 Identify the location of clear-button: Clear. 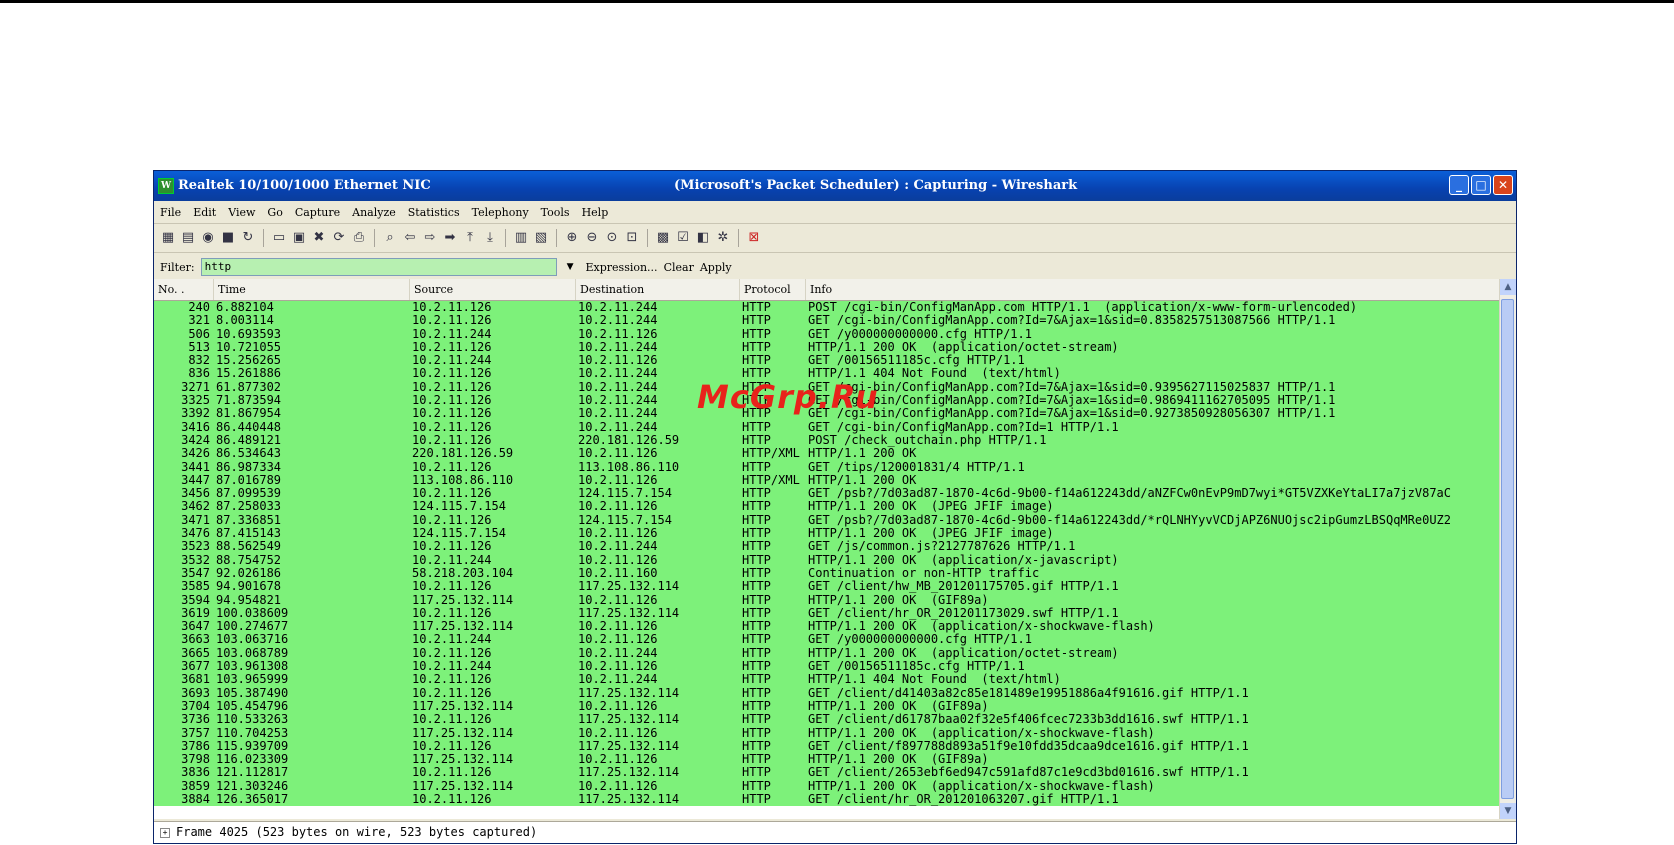
(679, 267).